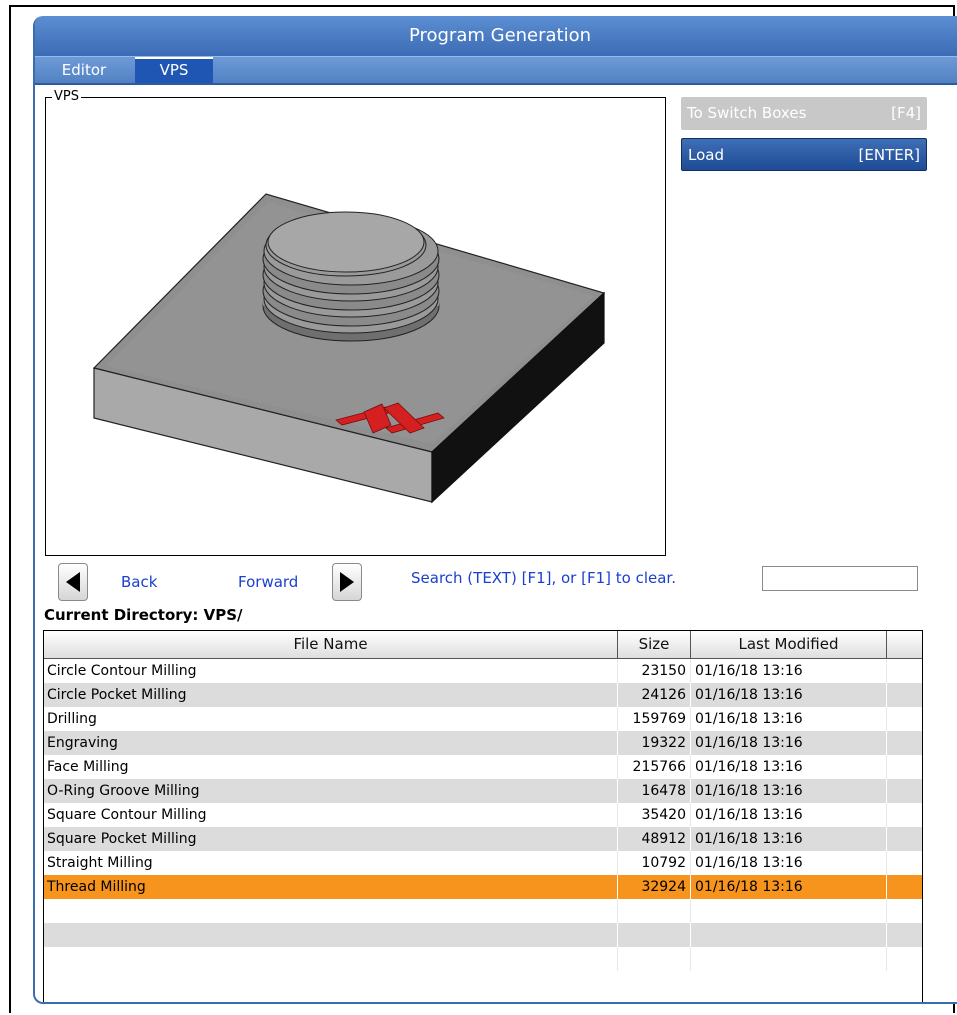 This screenshot has width=957, height=1015. Describe the element at coordinates (654, 671) in the screenshot. I see `file-size-cell: 23150` at that location.